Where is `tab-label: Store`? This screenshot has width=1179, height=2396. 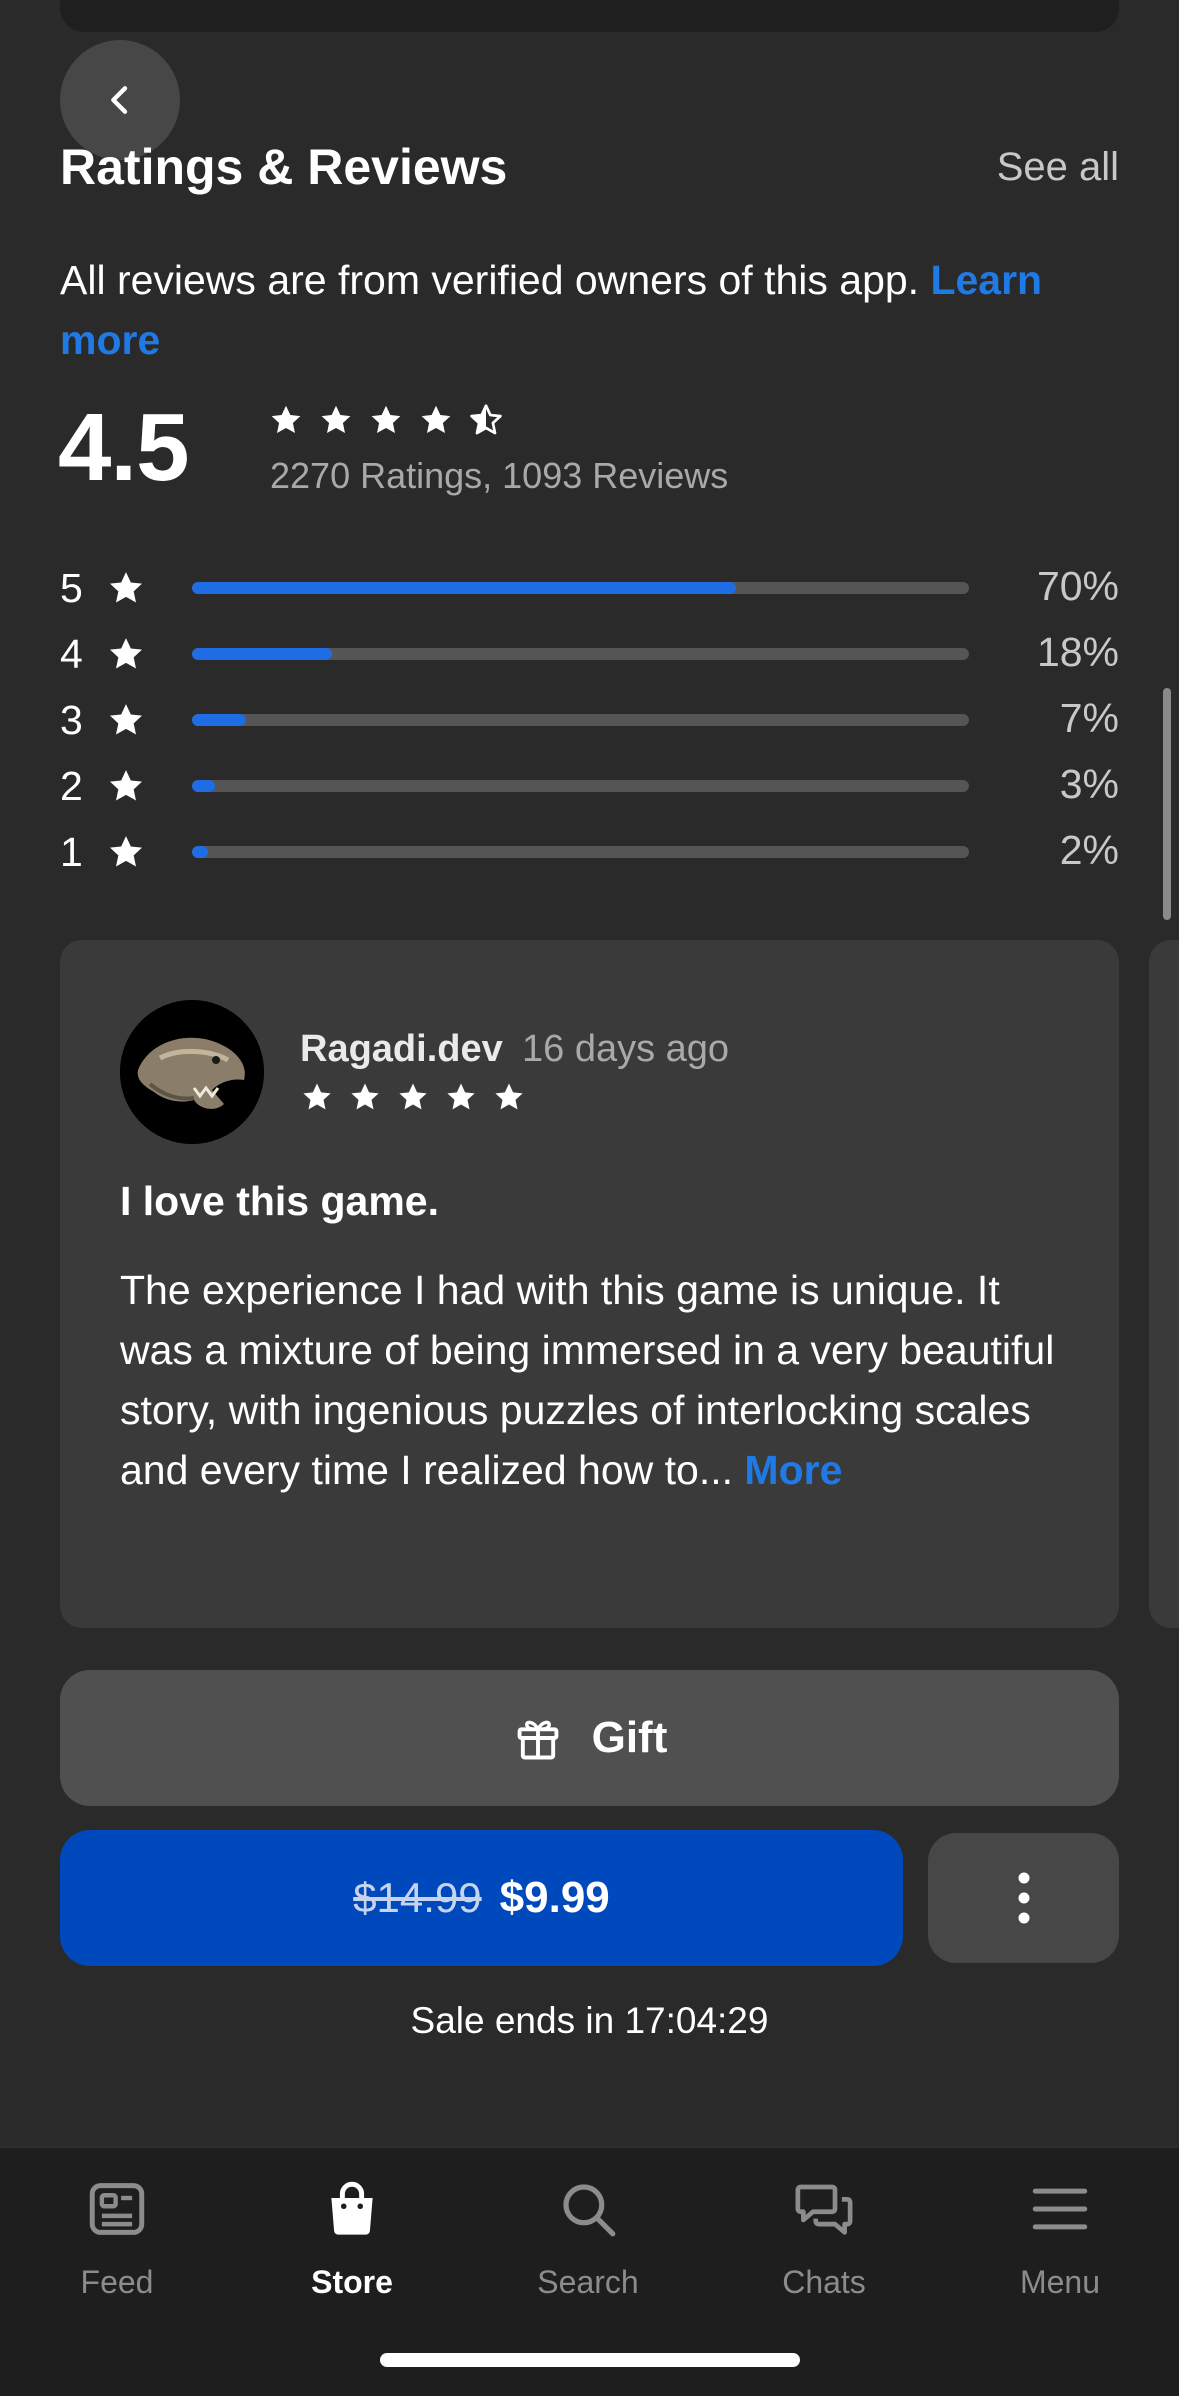
tab-label: Store is located at coordinates (352, 2282).